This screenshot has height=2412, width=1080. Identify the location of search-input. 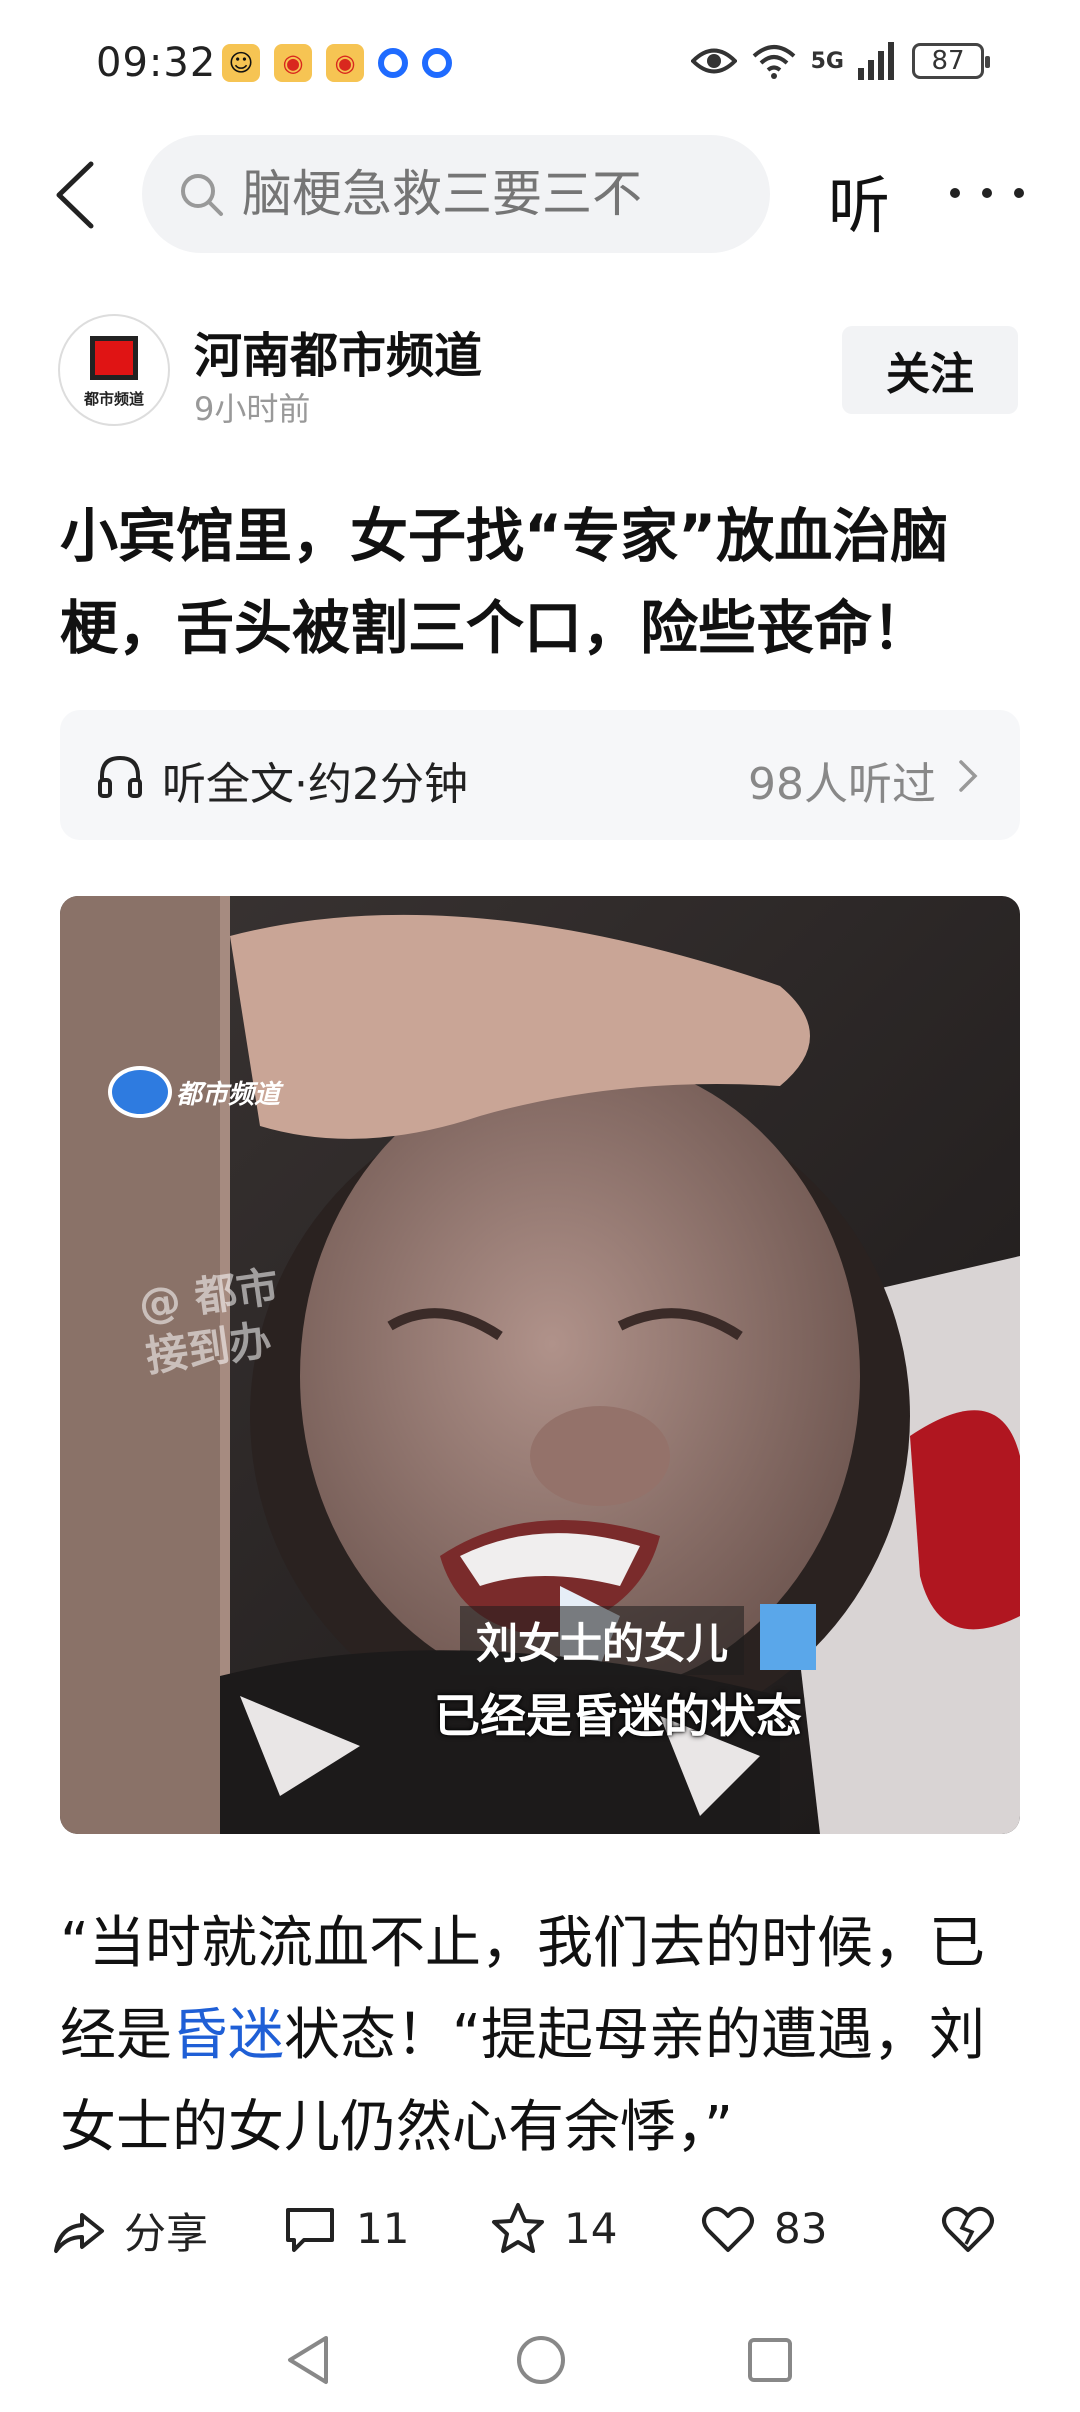
(482, 194).